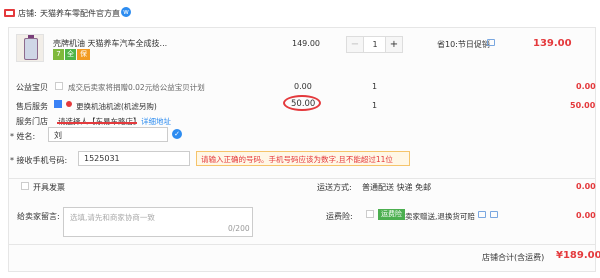 The image size is (600, 278). I want to click on item-subtotal: 139.00, so click(552, 43).